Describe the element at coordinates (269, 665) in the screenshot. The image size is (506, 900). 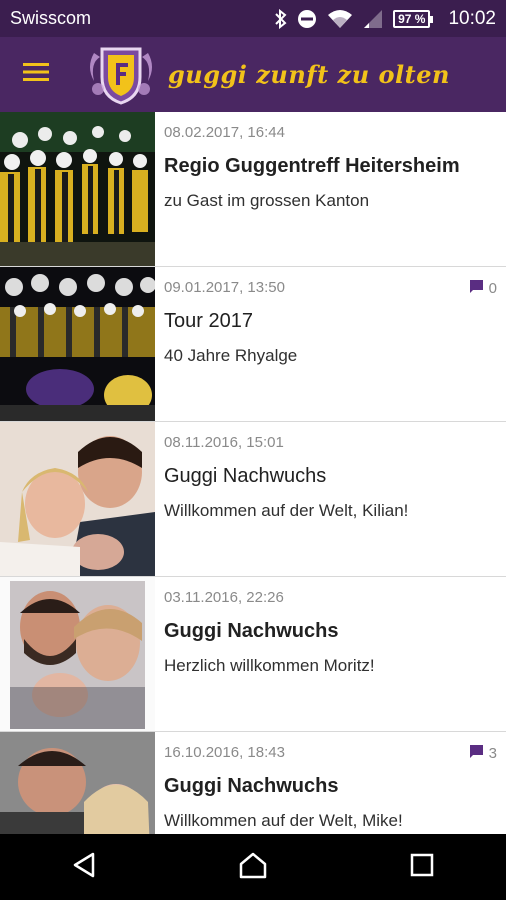
I see `news-subtitle: Herzlich willkommen Moritz!` at that location.